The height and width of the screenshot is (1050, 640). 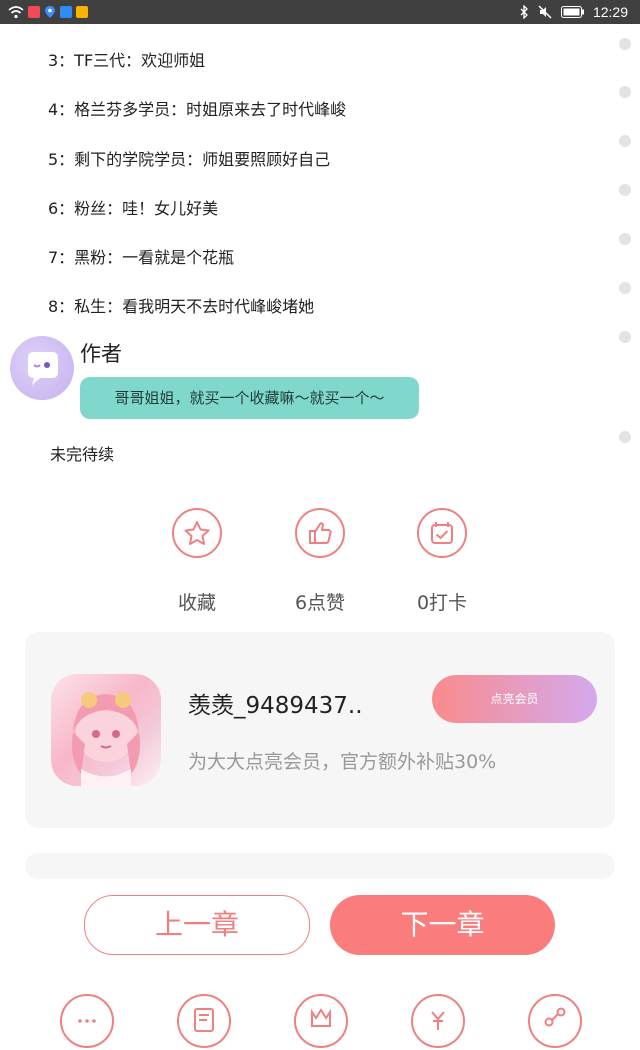 What do you see at coordinates (545, 12) in the screenshot?
I see `mute-icon` at bounding box center [545, 12].